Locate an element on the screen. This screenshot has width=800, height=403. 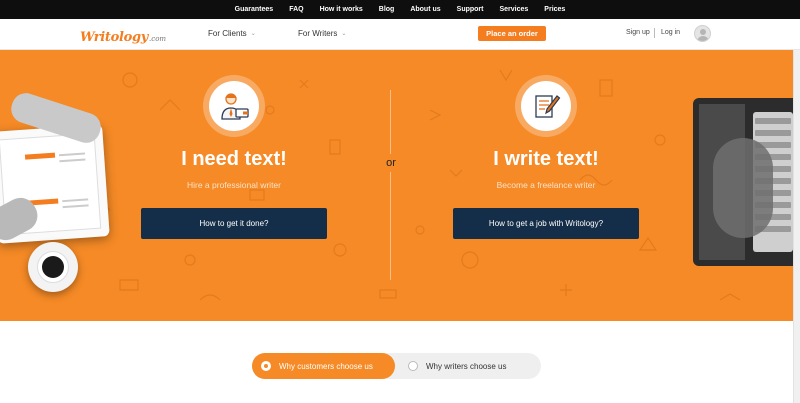
logo-suffix: .com is located at coordinates (158, 39).